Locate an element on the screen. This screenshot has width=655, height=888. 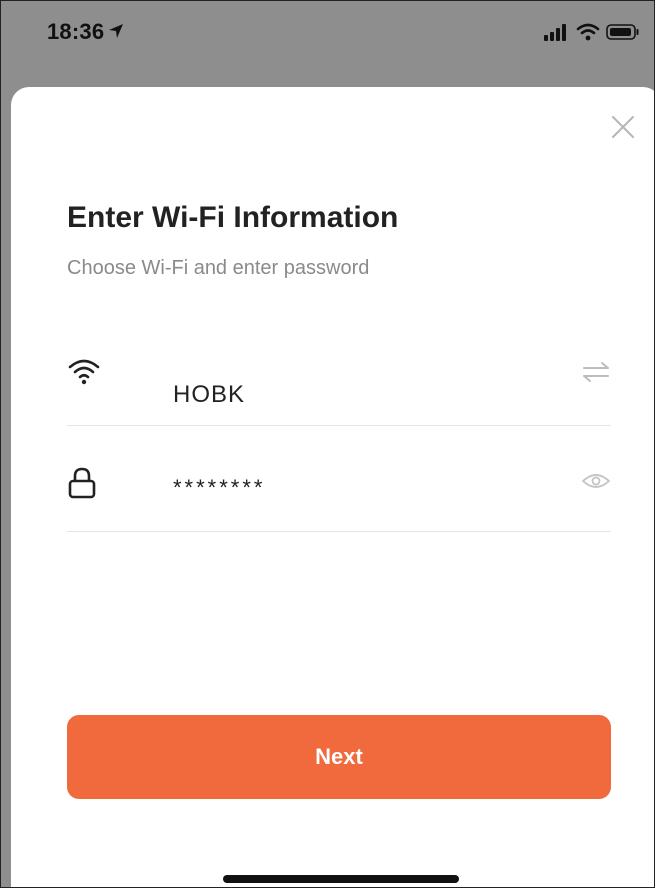
home-indicator is located at coordinates (341, 879).